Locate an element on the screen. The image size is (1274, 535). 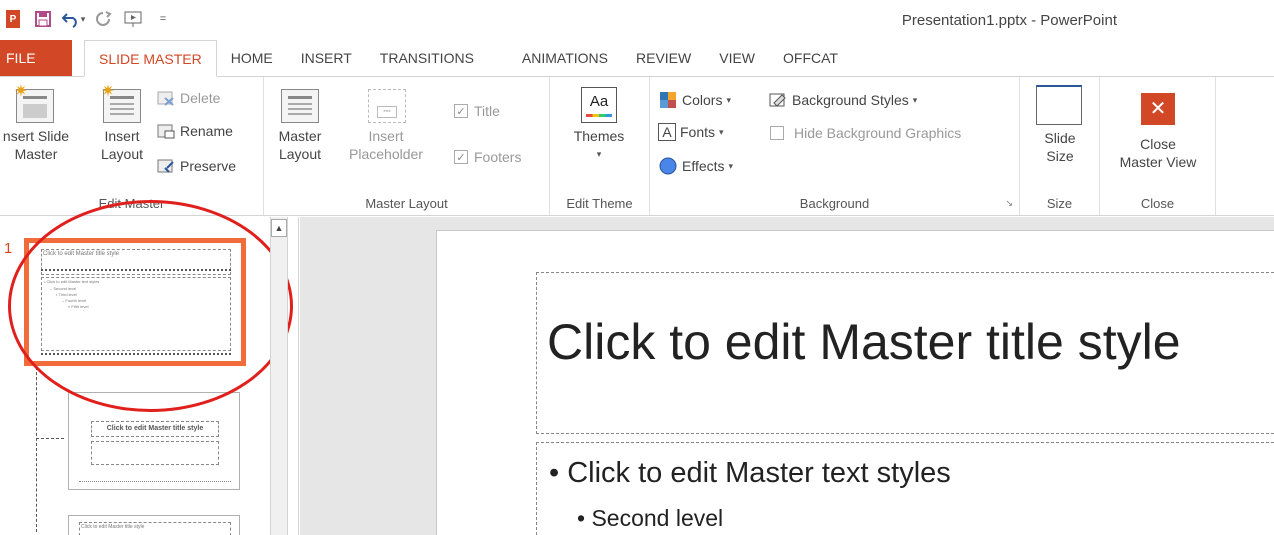
title-checkbox-box: ✓ is located at coordinates (461, 111).